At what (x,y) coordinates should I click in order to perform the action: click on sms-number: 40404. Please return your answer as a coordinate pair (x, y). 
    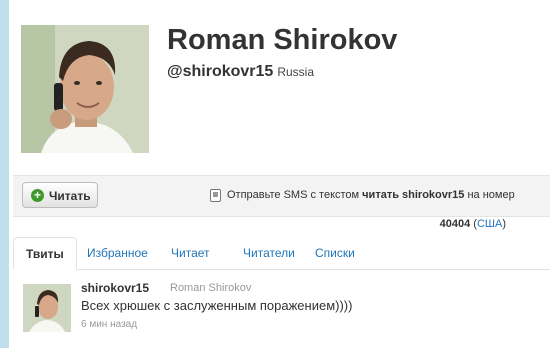
    Looking at the image, I should click on (455, 224).